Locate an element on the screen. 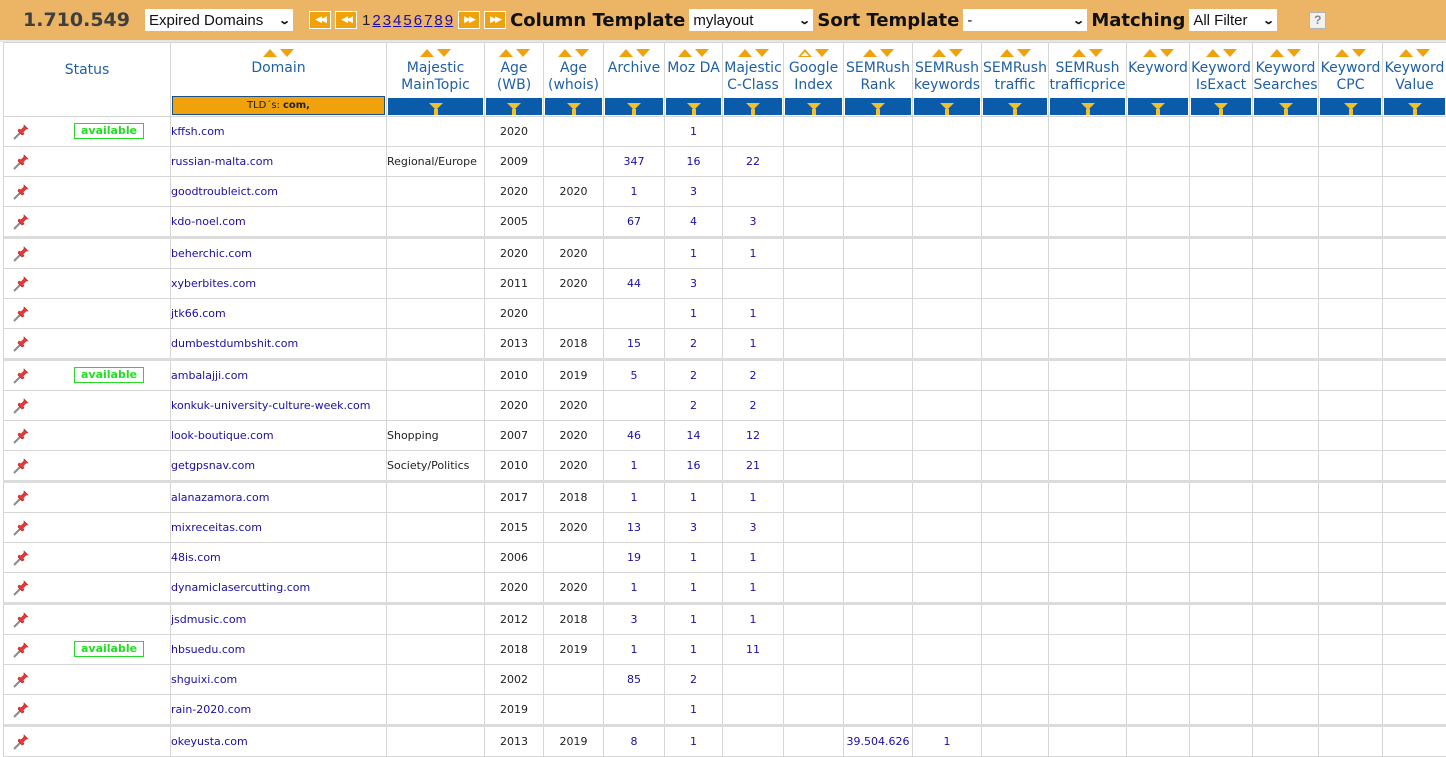 The width and height of the screenshot is (1446, 757). column-title: Google Index is located at coordinates (813, 79).